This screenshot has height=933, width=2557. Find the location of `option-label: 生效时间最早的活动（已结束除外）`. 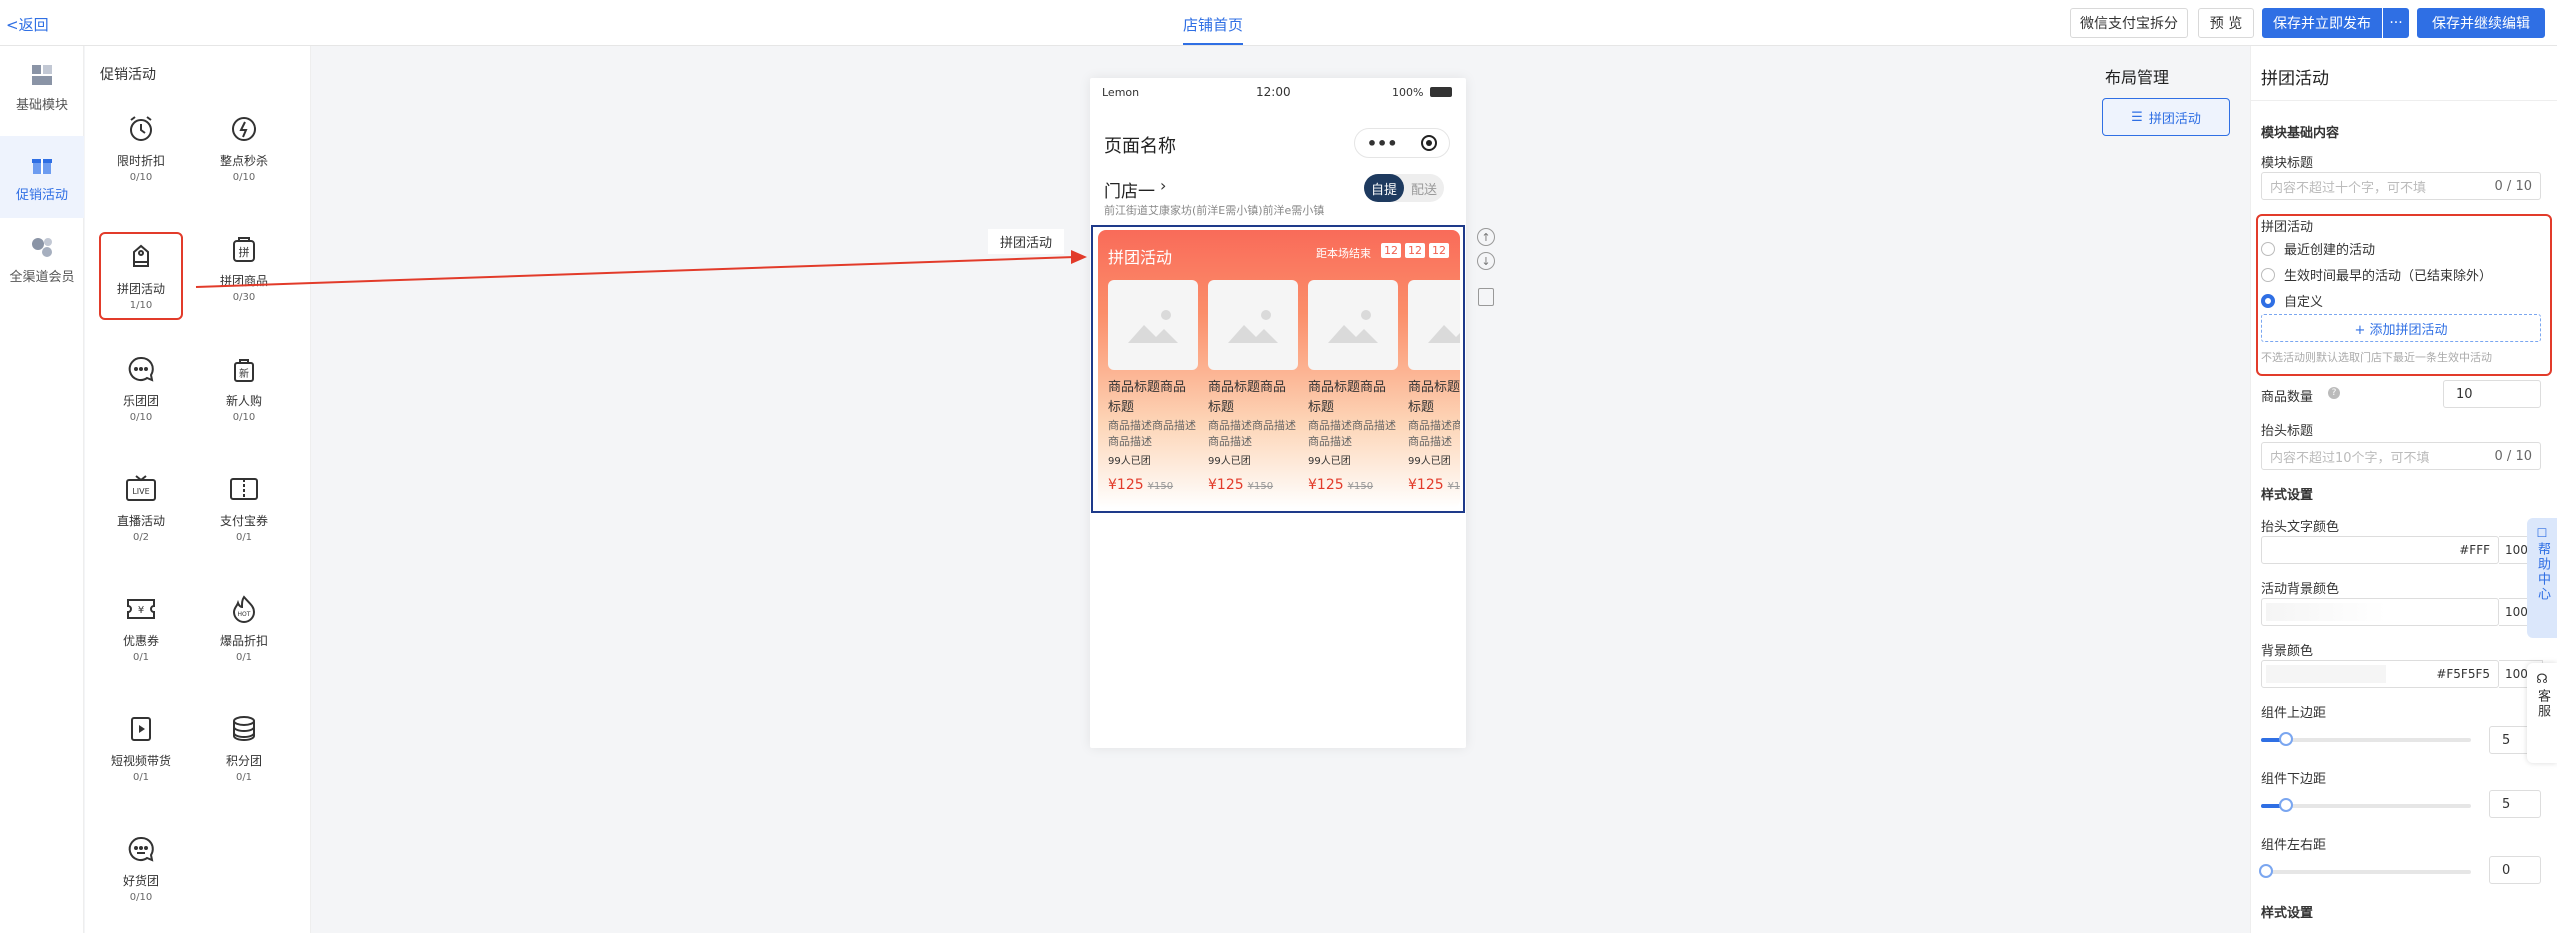

option-label: 生效时间最早的活动（已结束除外） is located at coordinates (2388, 276).